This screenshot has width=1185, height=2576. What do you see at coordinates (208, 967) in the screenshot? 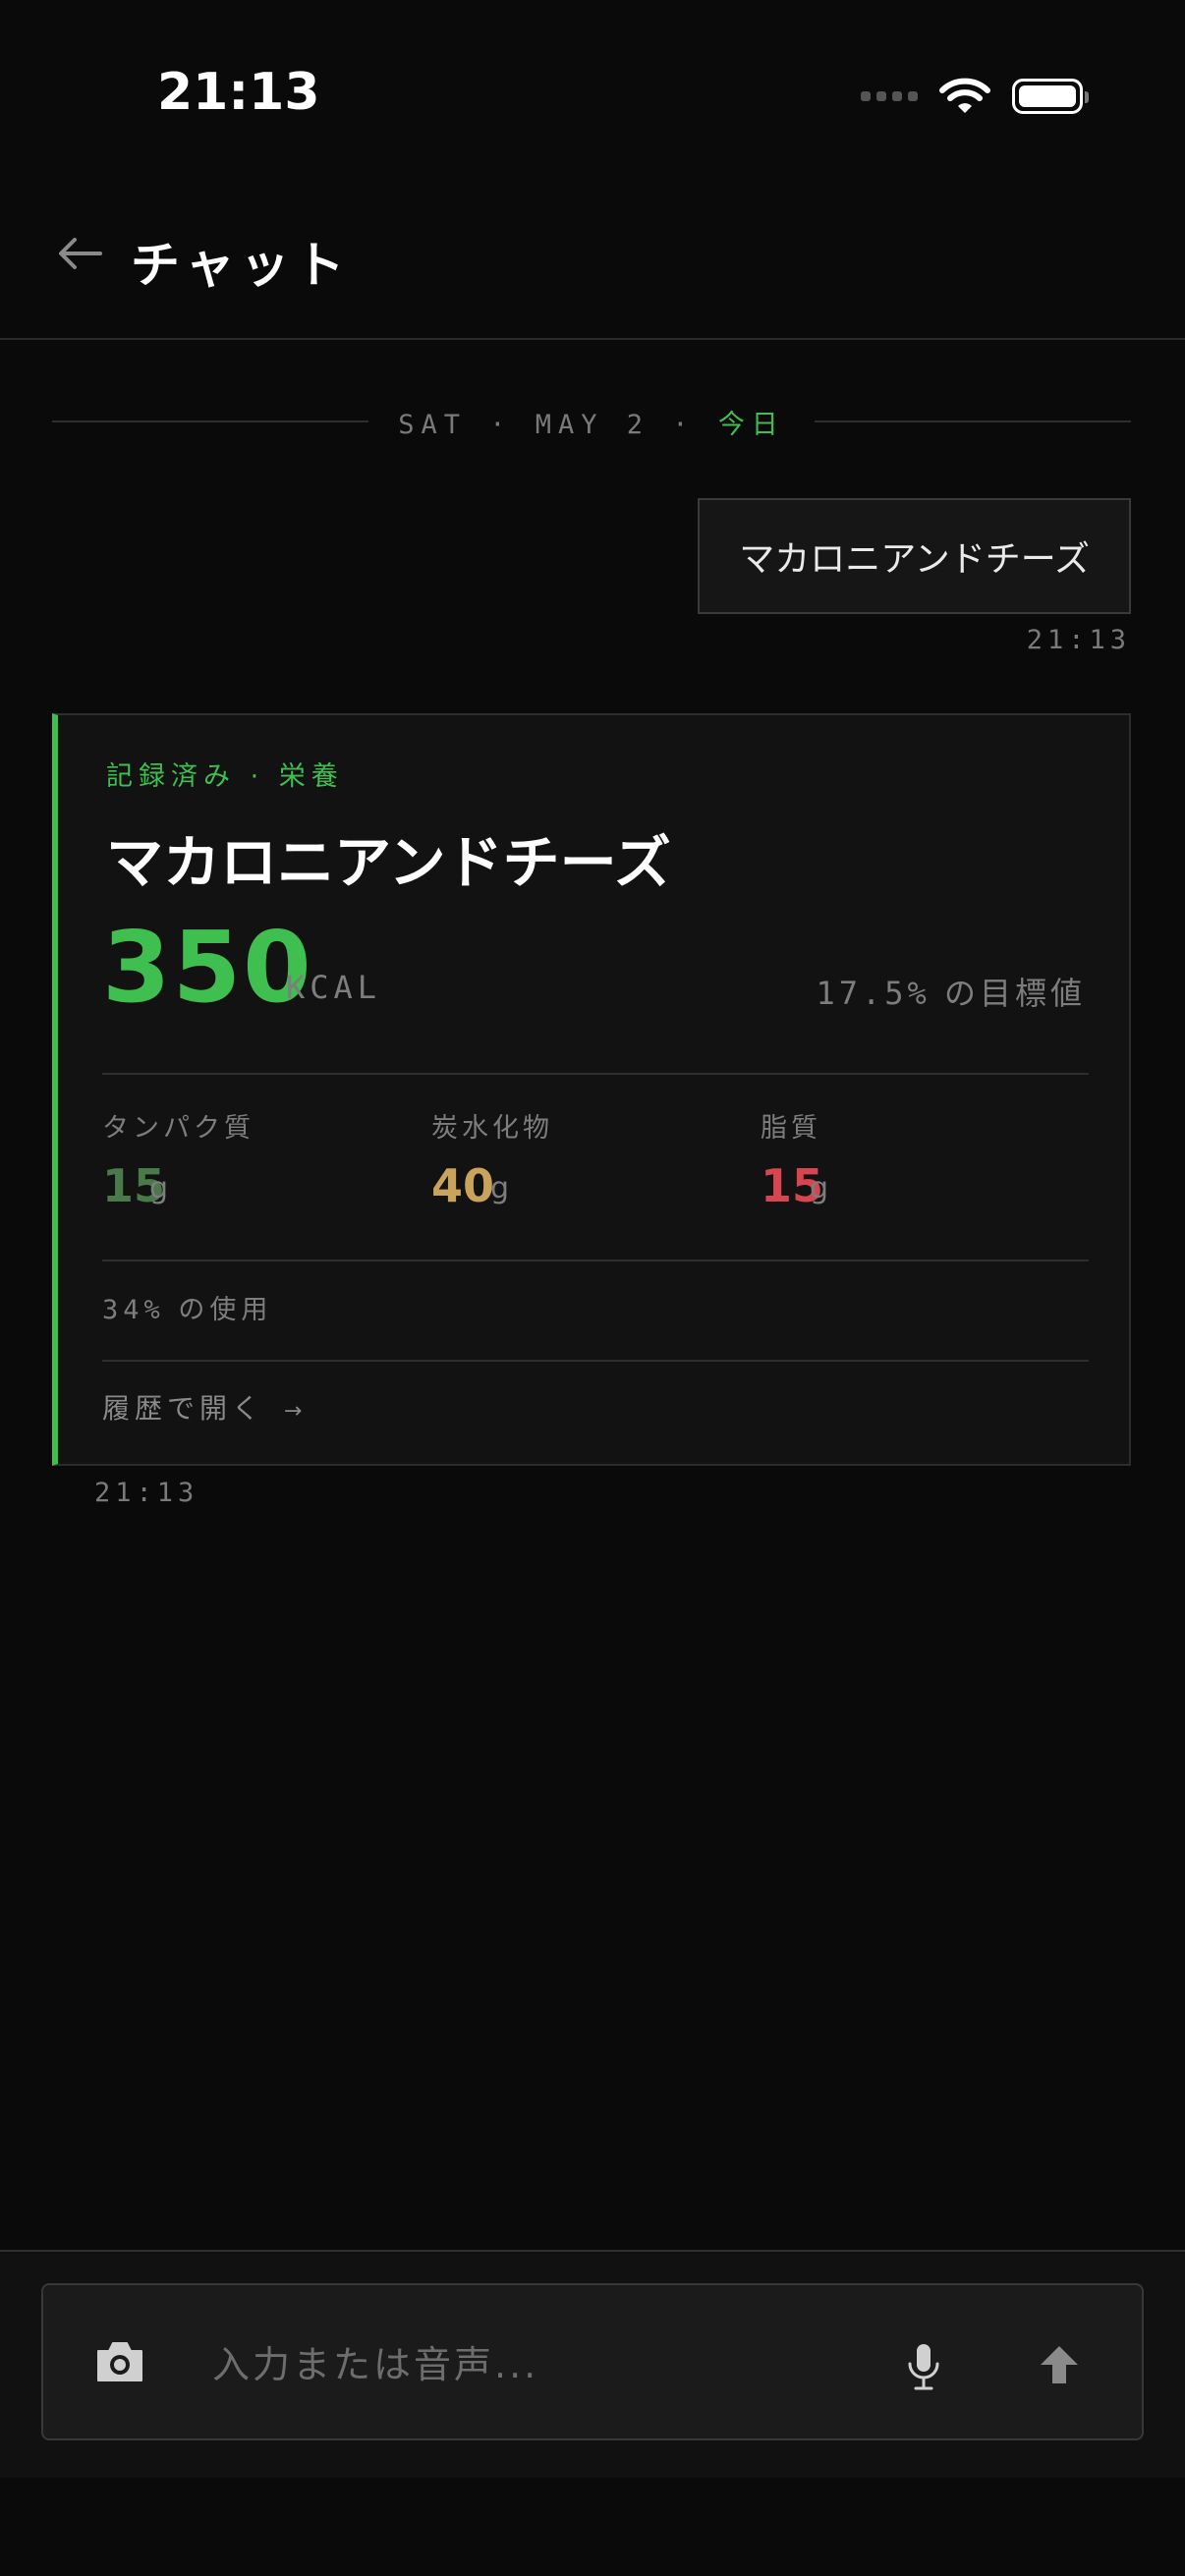
I see `kcal-value: 350` at bounding box center [208, 967].